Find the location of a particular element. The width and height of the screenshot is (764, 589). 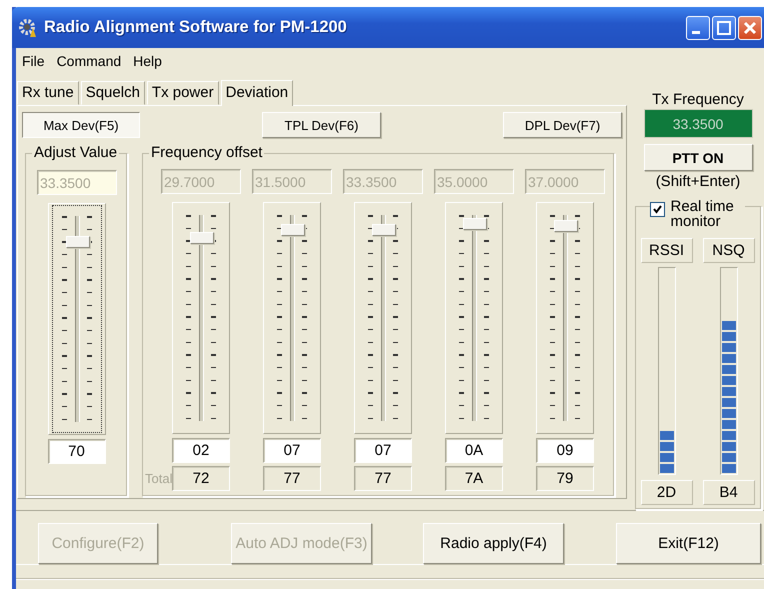

total-label: Total is located at coordinates (158, 478).